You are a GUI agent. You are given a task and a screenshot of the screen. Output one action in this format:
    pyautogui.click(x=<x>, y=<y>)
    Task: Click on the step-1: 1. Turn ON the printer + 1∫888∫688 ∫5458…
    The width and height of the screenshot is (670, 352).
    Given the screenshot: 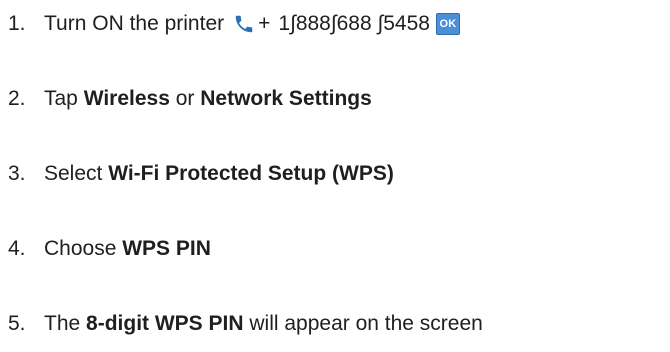 What is the action you would take?
    pyautogui.click(x=335, y=24)
    